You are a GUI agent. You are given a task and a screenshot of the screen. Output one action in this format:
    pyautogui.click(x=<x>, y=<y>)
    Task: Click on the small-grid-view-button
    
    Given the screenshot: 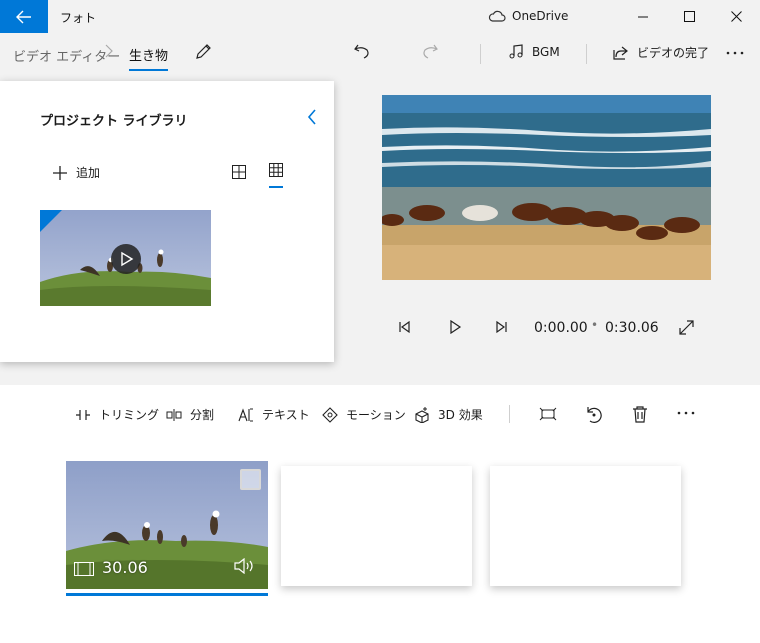 What is the action you would take?
    pyautogui.click(x=276, y=175)
    